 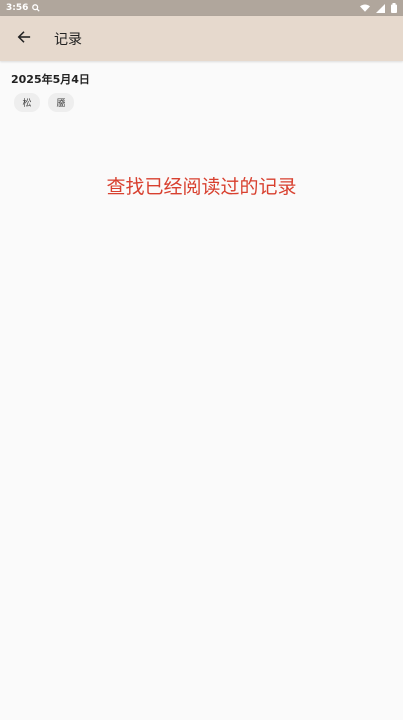 I want to click on back-button, so click(x=24, y=39).